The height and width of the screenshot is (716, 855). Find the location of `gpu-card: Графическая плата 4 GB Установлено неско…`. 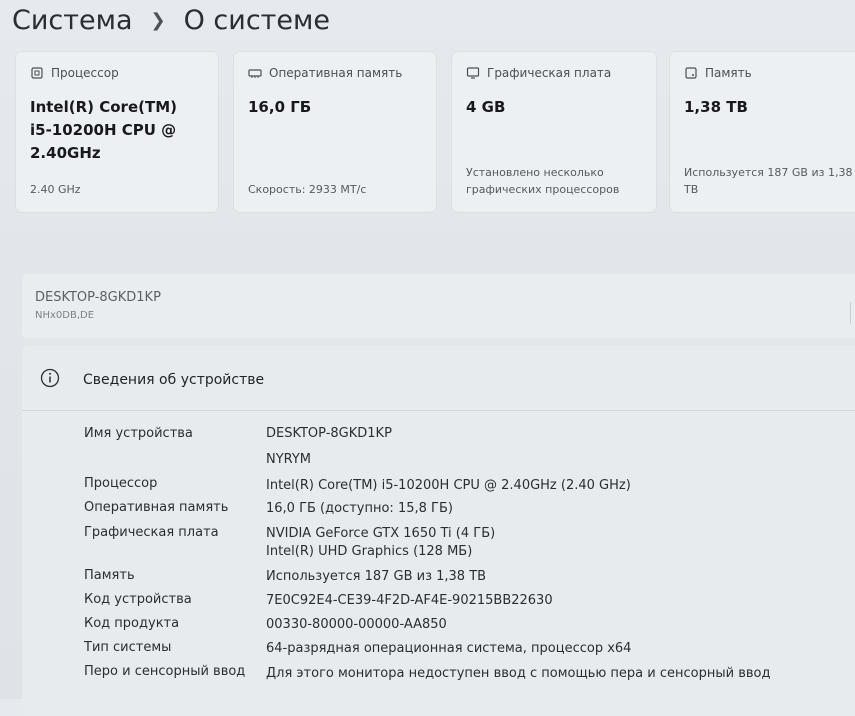

gpu-card: Графическая плата 4 GB Установлено неско… is located at coordinates (554, 132).